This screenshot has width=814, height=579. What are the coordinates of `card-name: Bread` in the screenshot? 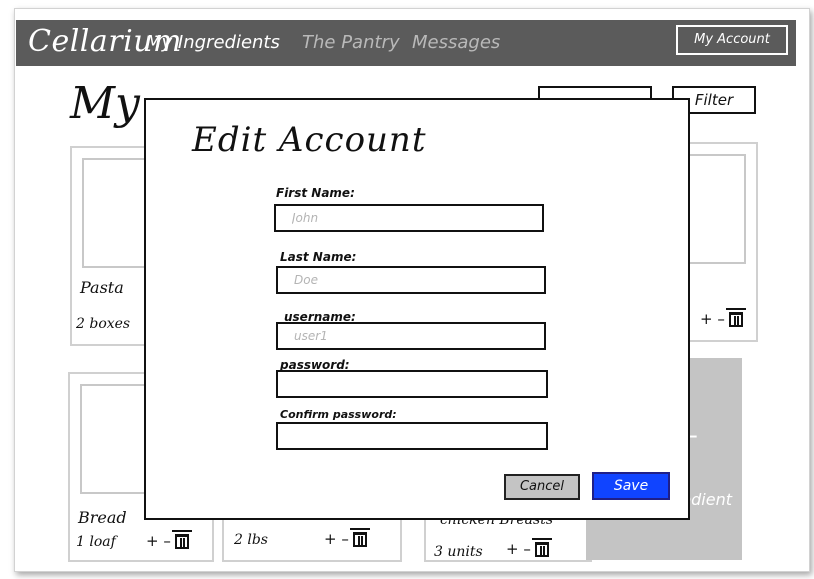 It's located at (102, 517).